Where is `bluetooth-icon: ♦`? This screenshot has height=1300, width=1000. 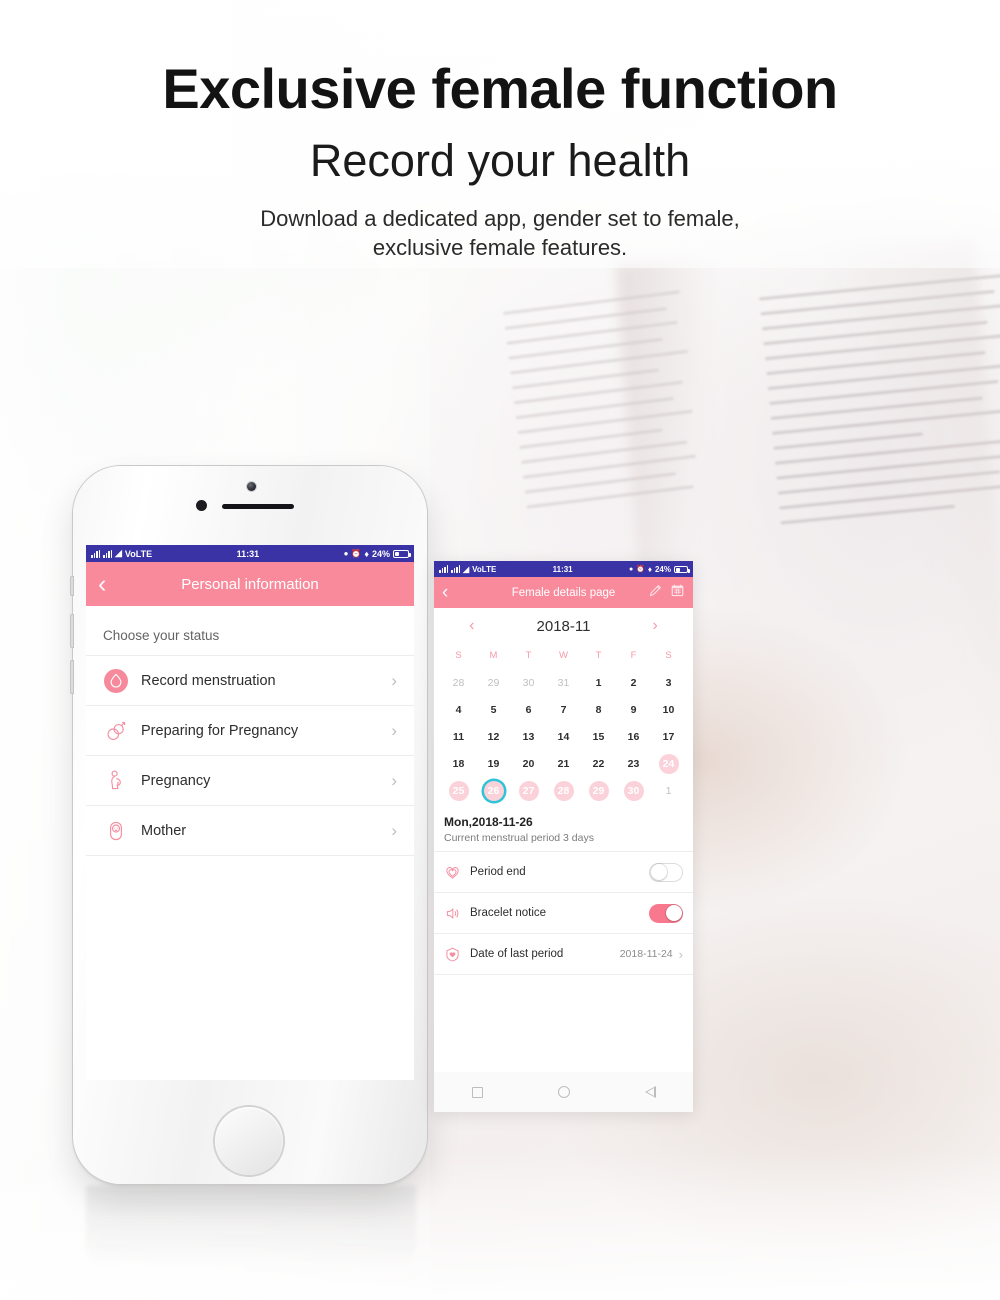
bluetooth-icon: ♦ is located at coordinates (649, 569).